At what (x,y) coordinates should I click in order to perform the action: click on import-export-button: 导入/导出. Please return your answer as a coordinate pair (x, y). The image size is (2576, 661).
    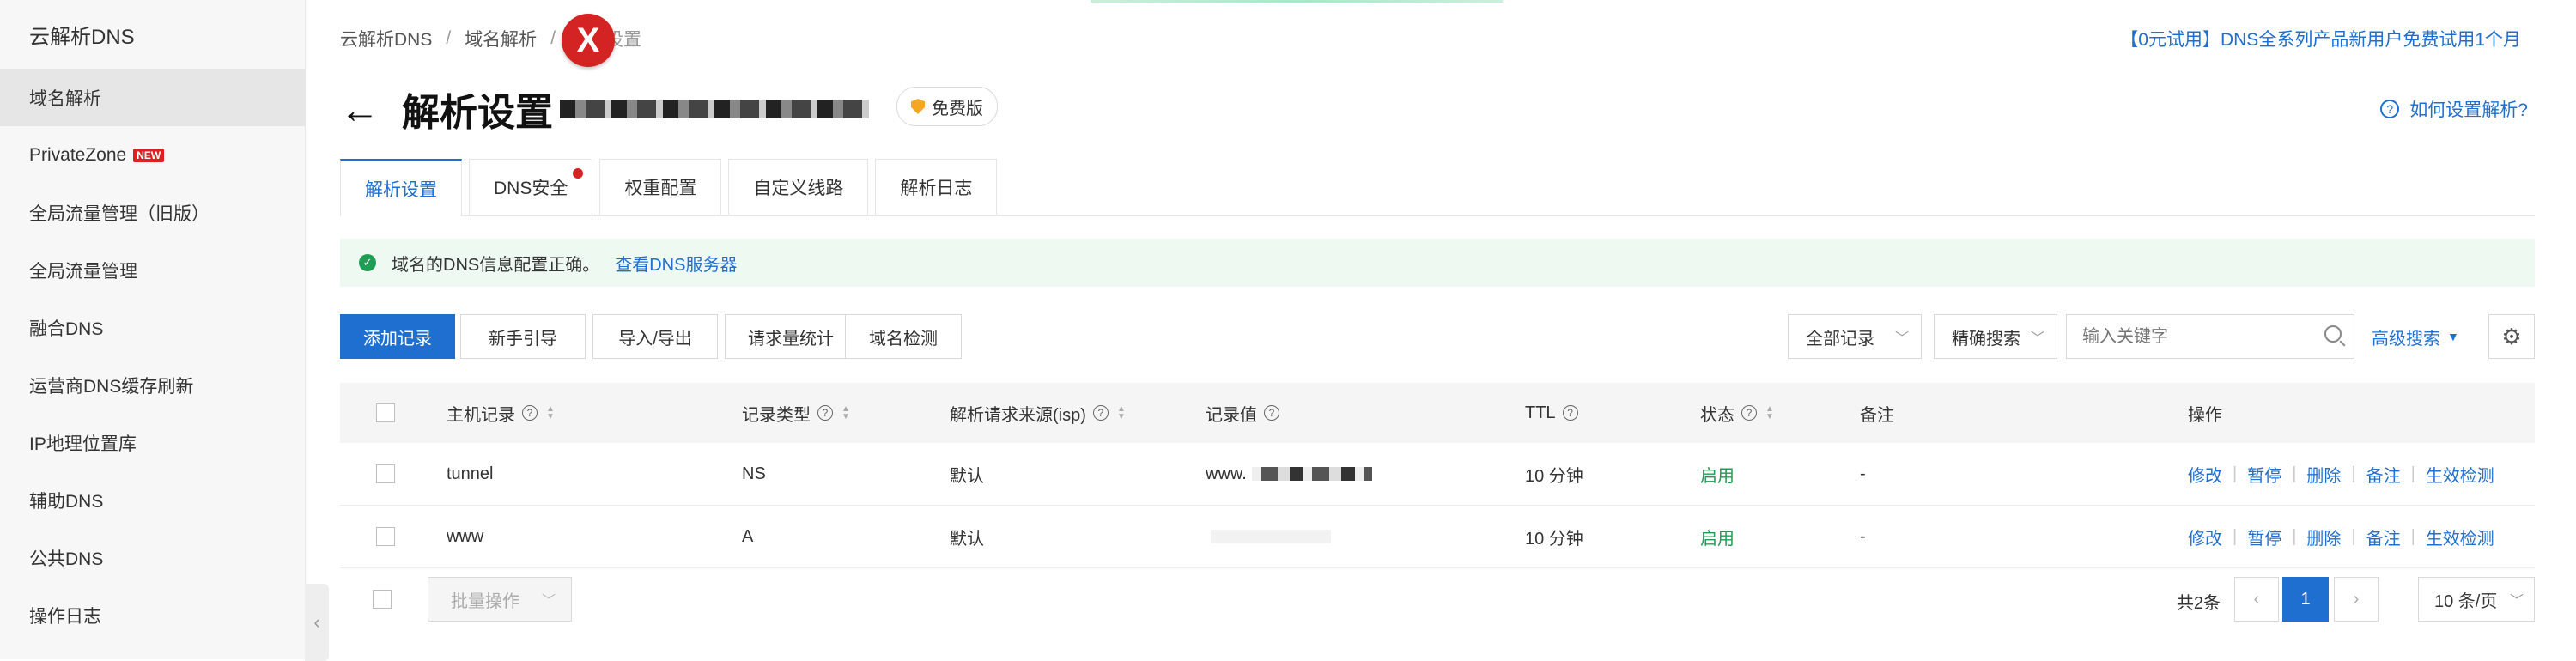
    Looking at the image, I should click on (655, 336).